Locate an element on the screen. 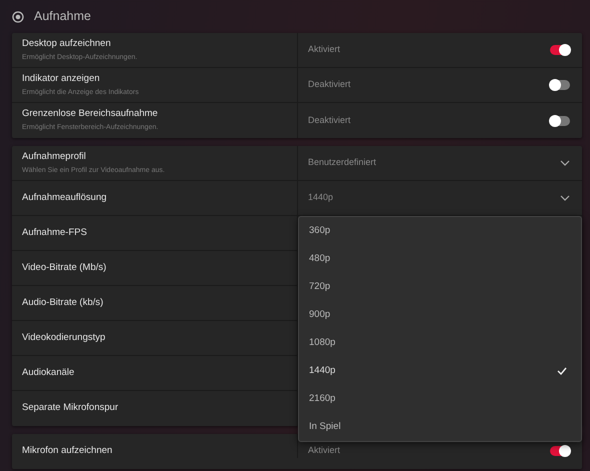  page-title: Aufnahme is located at coordinates (62, 17).